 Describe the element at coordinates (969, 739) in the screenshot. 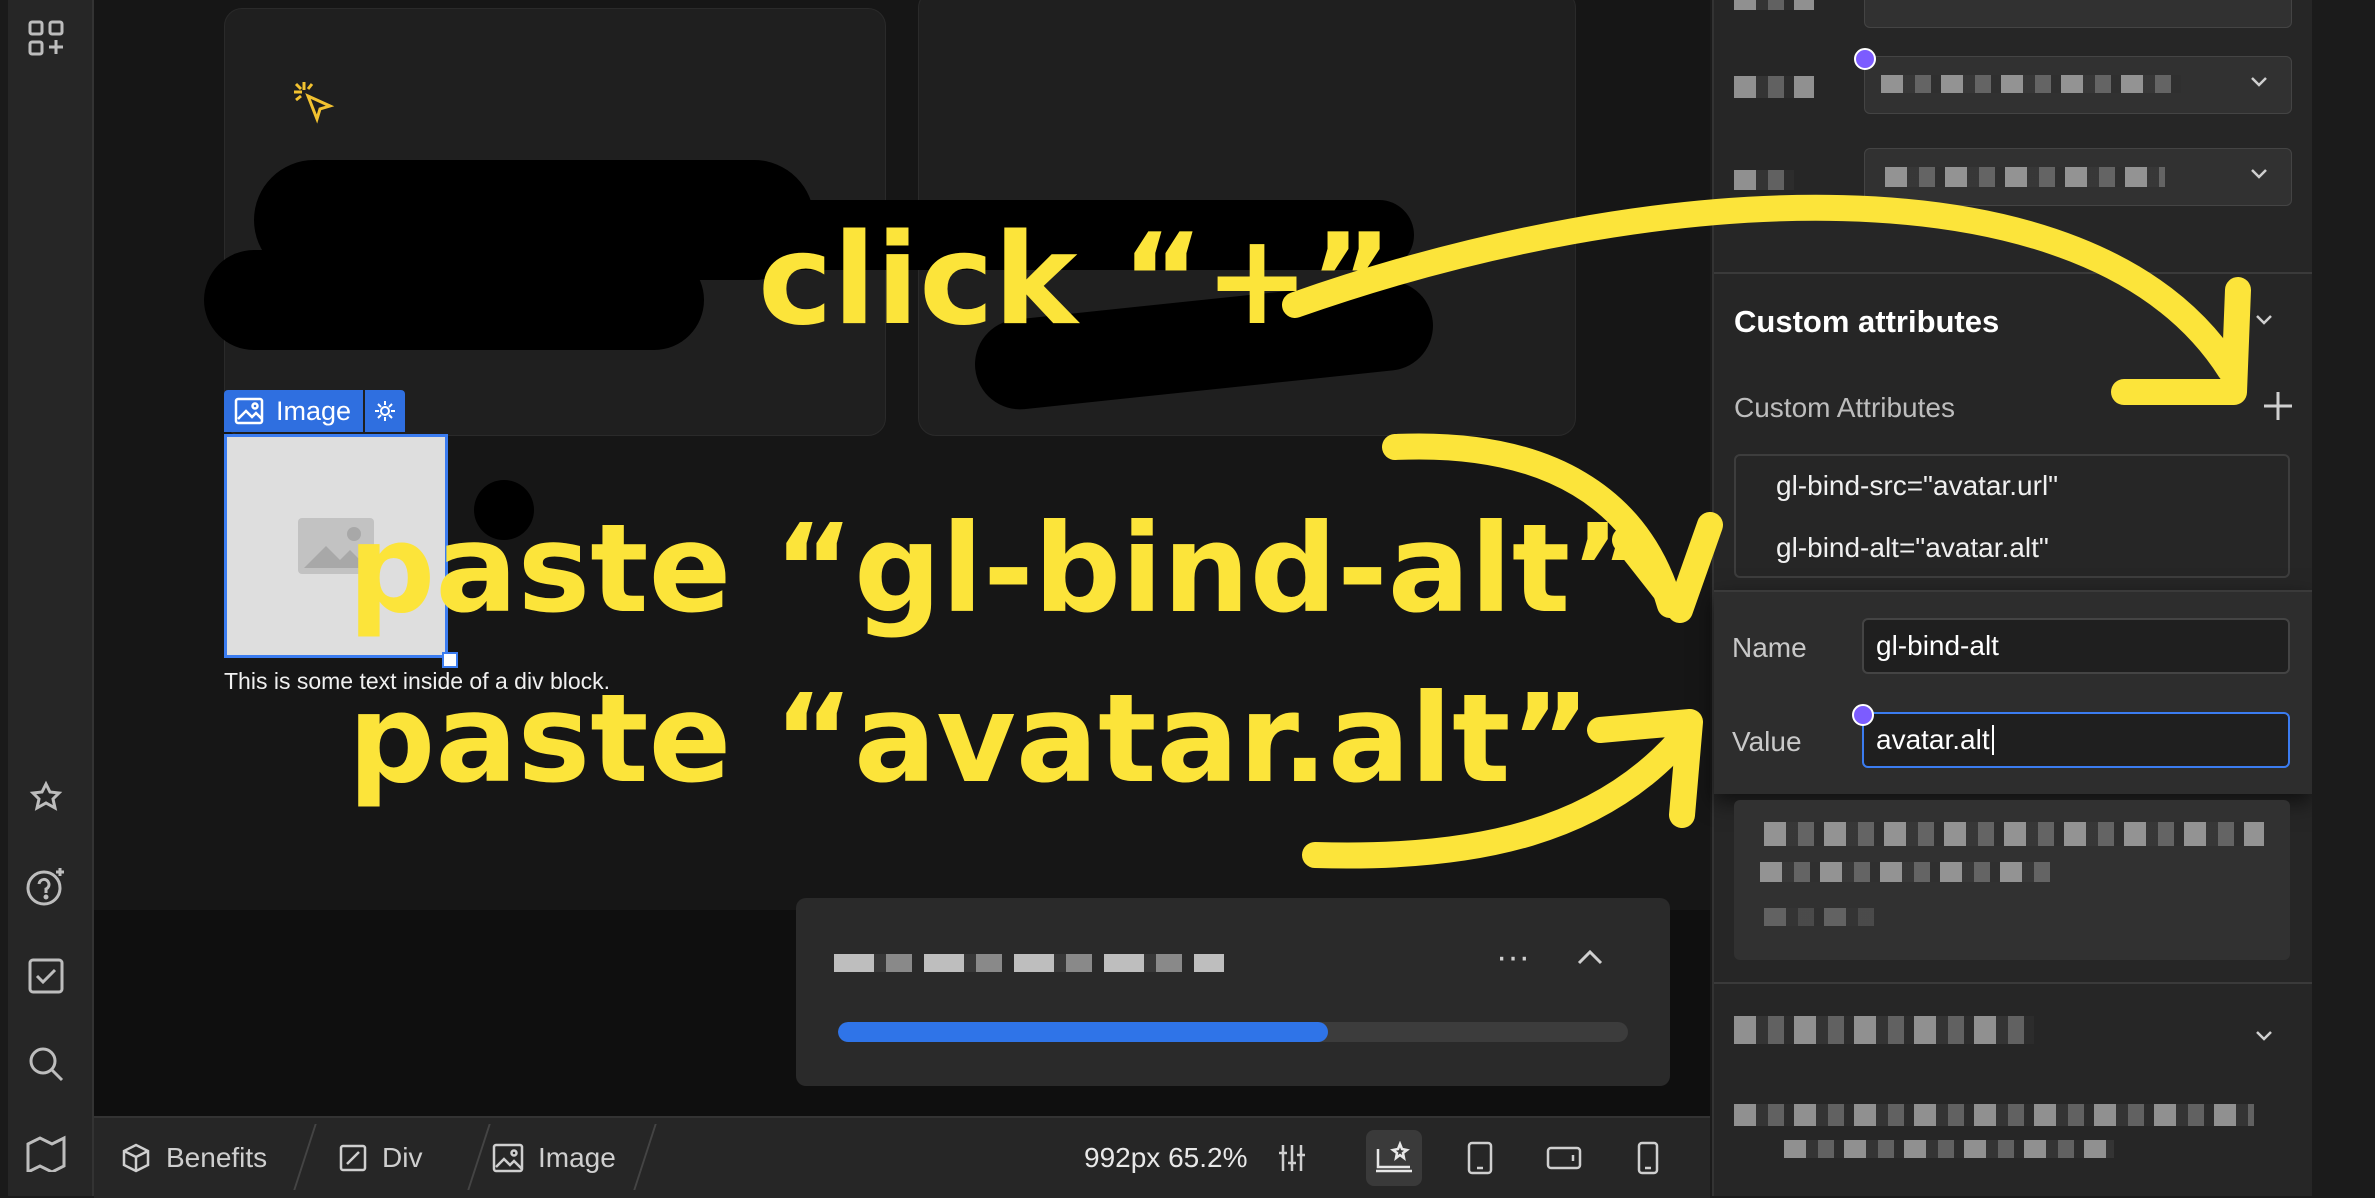

I see `annotation-step-3: paste “avatar.alt”` at that location.